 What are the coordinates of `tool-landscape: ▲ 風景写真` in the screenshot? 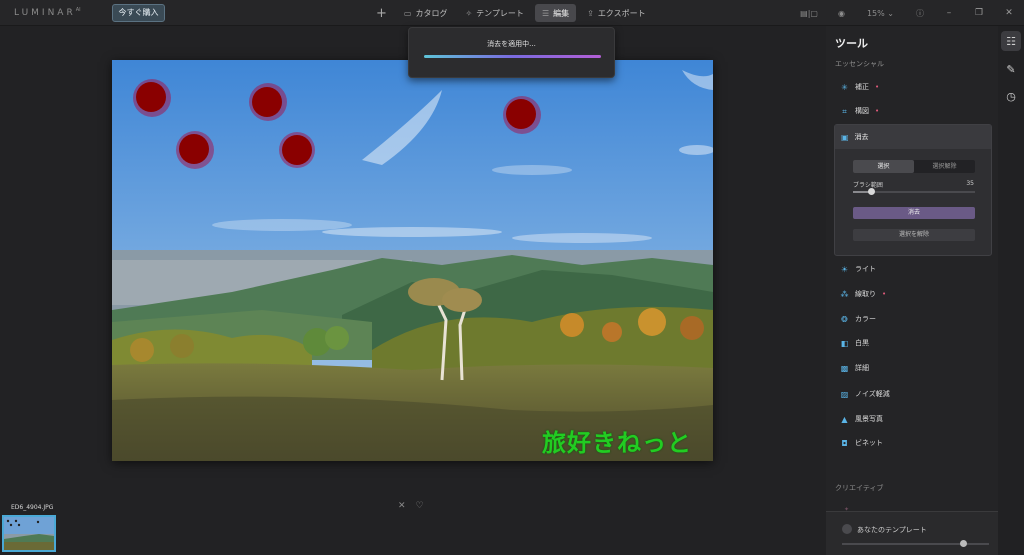 It's located at (915, 419).